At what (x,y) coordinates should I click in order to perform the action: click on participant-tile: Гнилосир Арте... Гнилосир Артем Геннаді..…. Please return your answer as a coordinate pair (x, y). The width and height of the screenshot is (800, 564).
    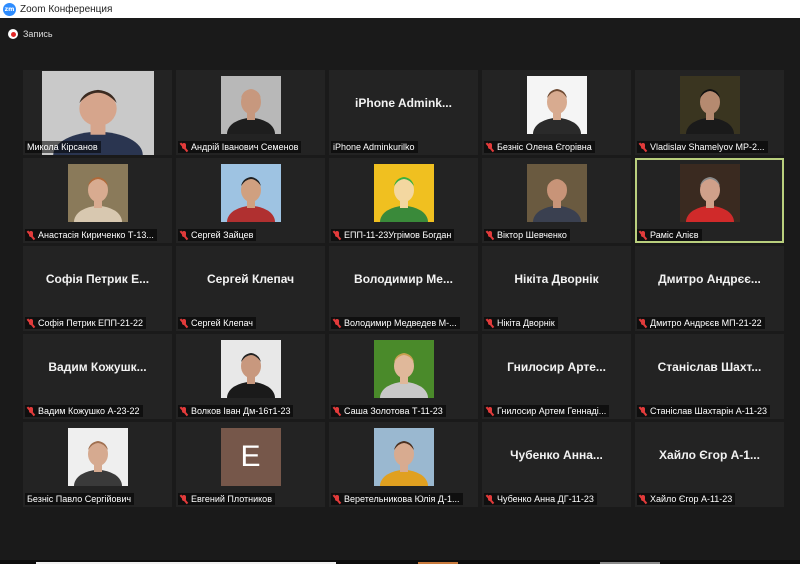
    Looking at the image, I should click on (556, 376).